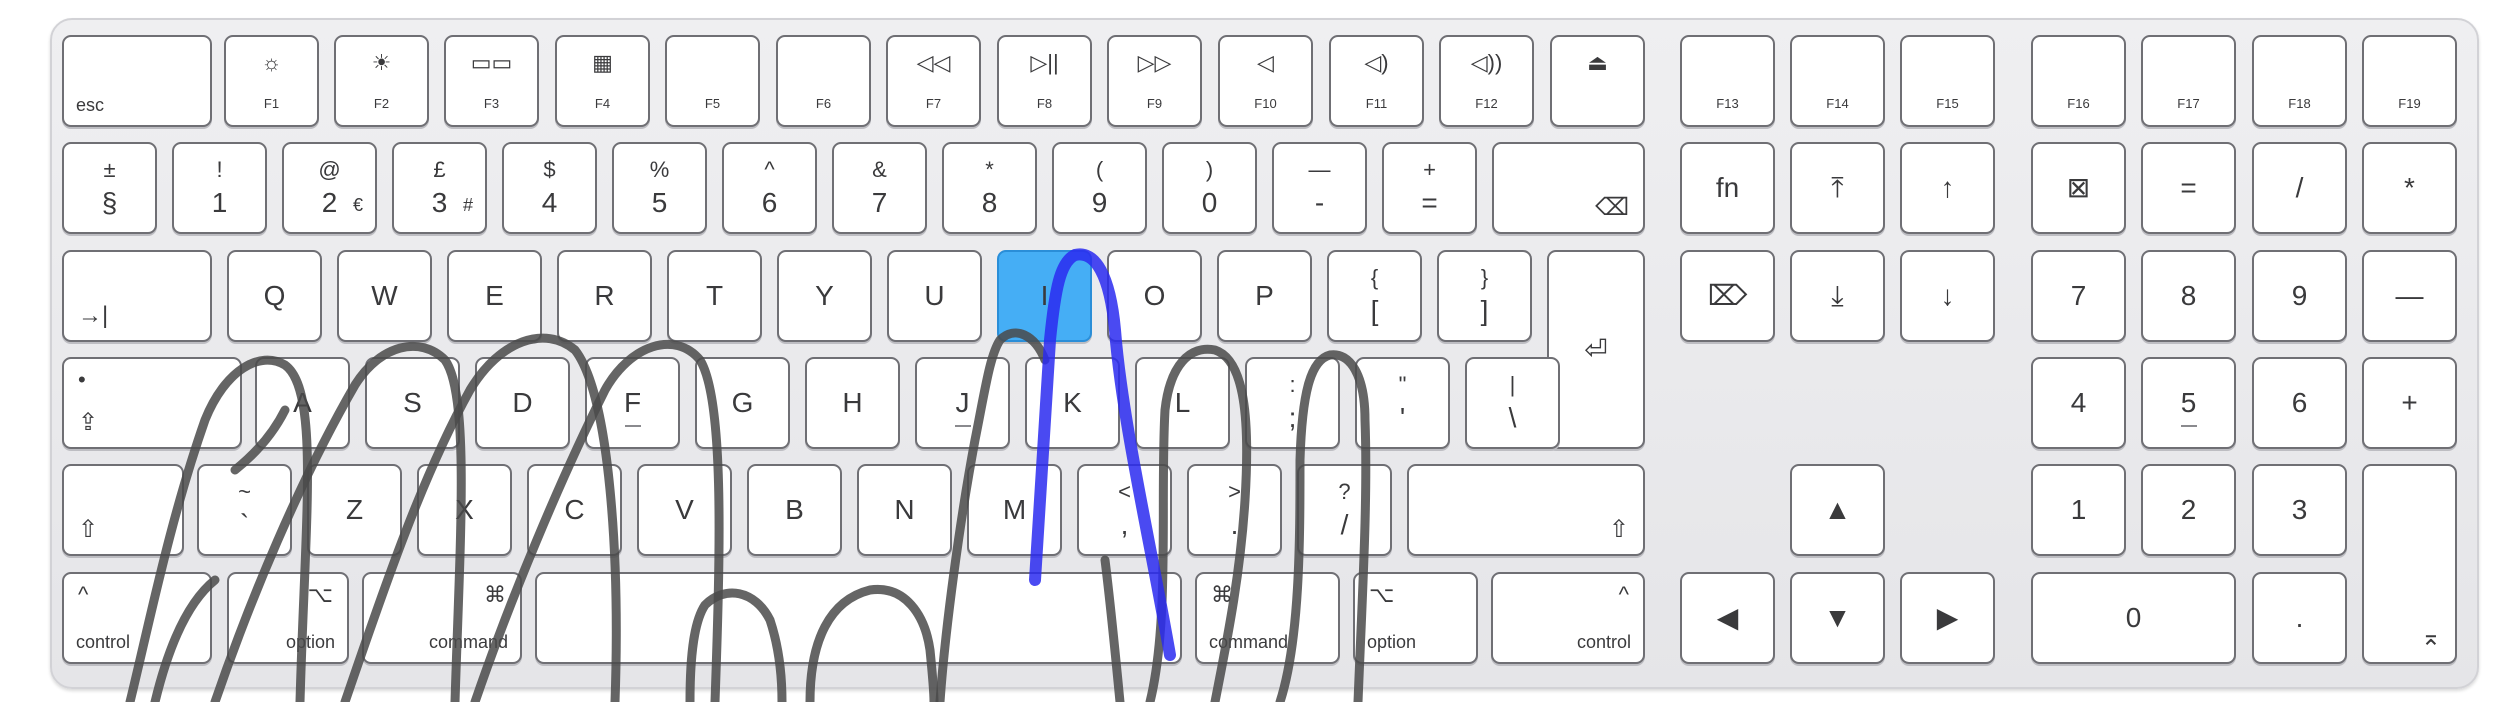 Image resolution: width=2504 pixels, height=702 pixels. I want to click on key-a: A, so click(302, 403).